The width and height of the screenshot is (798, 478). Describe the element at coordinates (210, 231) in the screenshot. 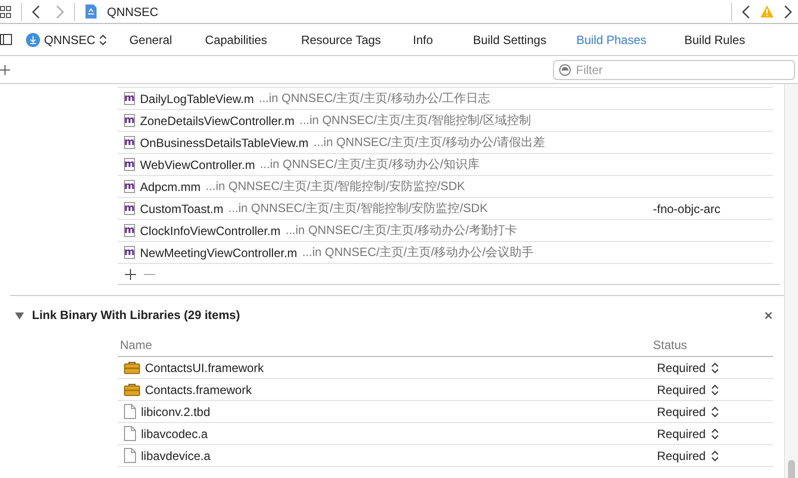

I see `file-name: ClockInfoViewController.m` at that location.